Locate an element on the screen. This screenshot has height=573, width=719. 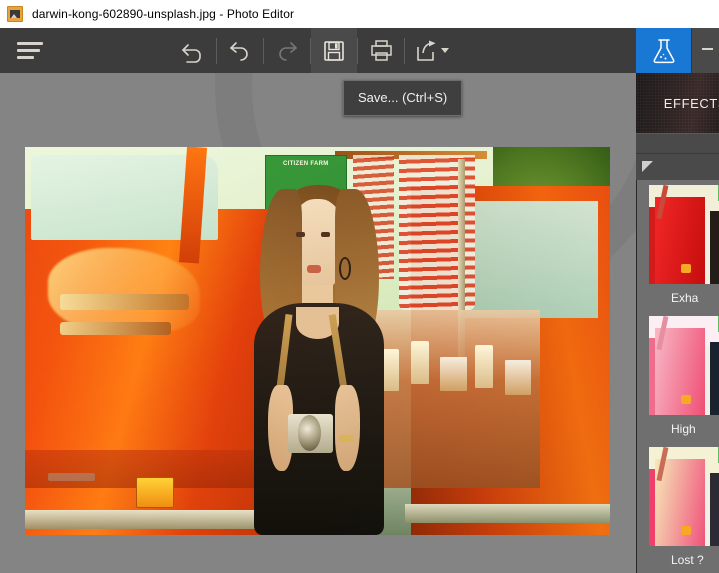
revert-button is located at coordinates (193, 50).